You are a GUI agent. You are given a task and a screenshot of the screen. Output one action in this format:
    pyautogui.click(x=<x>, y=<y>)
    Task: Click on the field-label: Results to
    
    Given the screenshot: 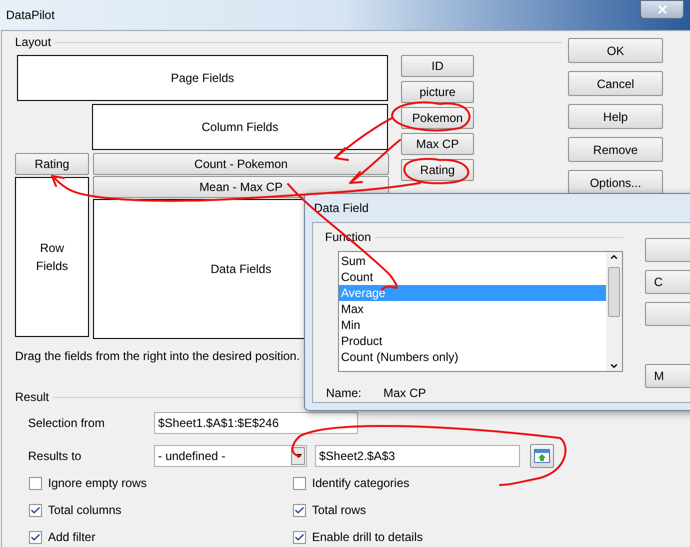 What is the action you would take?
    pyautogui.click(x=55, y=456)
    